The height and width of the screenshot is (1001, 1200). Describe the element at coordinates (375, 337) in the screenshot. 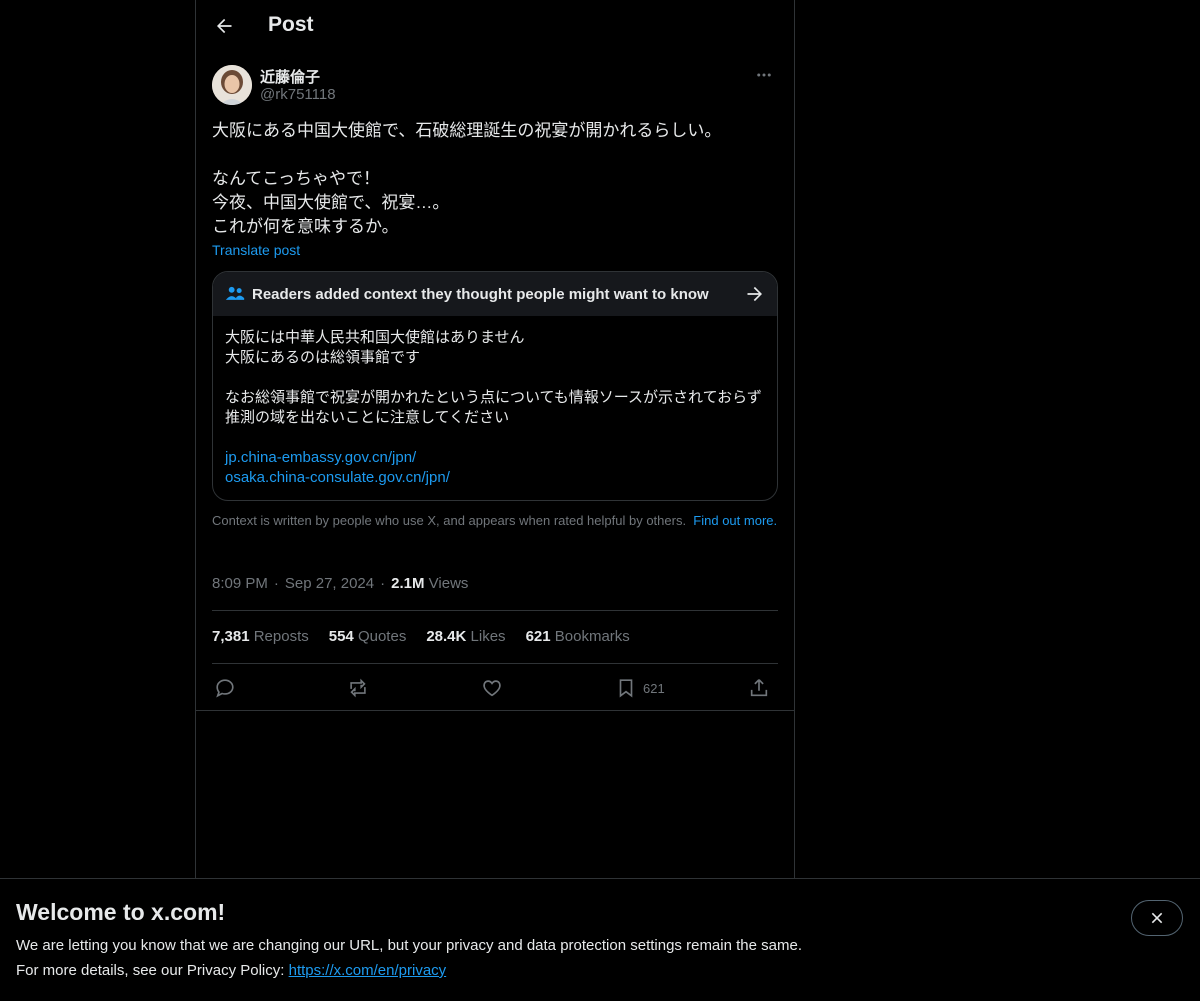

I see `note-line: 大阪には中華人民共和国大使館はありません` at that location.